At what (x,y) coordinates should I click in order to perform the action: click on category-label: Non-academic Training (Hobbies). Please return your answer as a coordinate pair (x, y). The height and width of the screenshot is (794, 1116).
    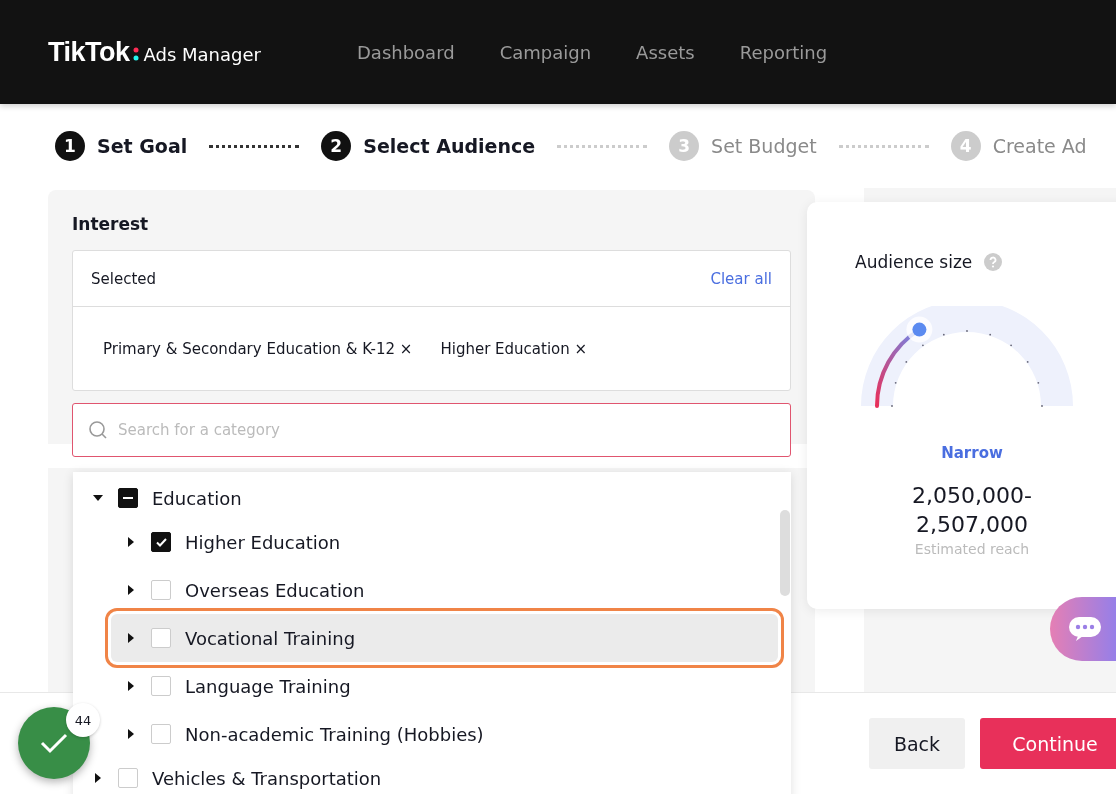
    Looking at the image, I should click on (334, 734).